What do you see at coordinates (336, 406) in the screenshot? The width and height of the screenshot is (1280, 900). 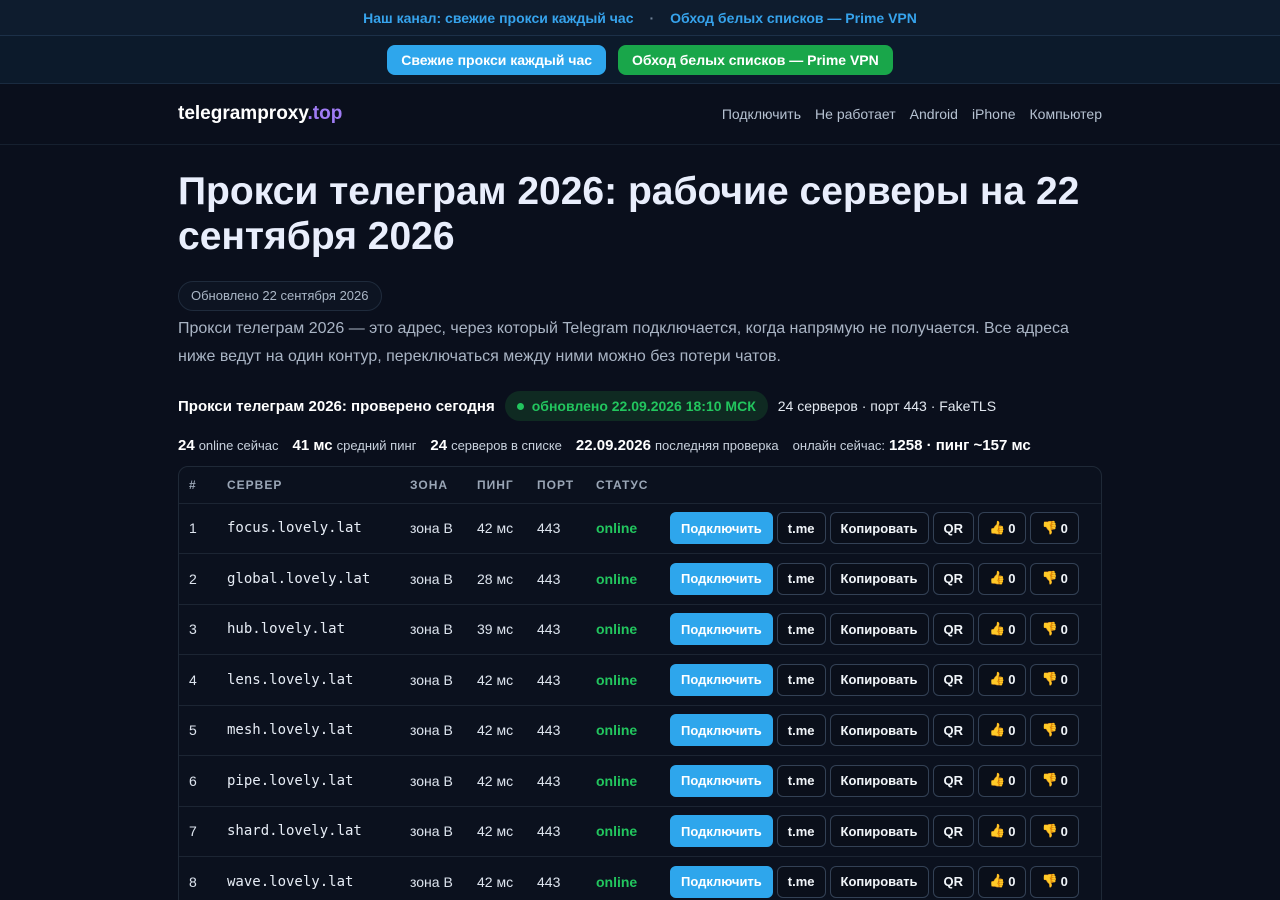 I see `status-title: Прокси телеграм 2026: проверено сегодня` at bounding box center [336, 406].